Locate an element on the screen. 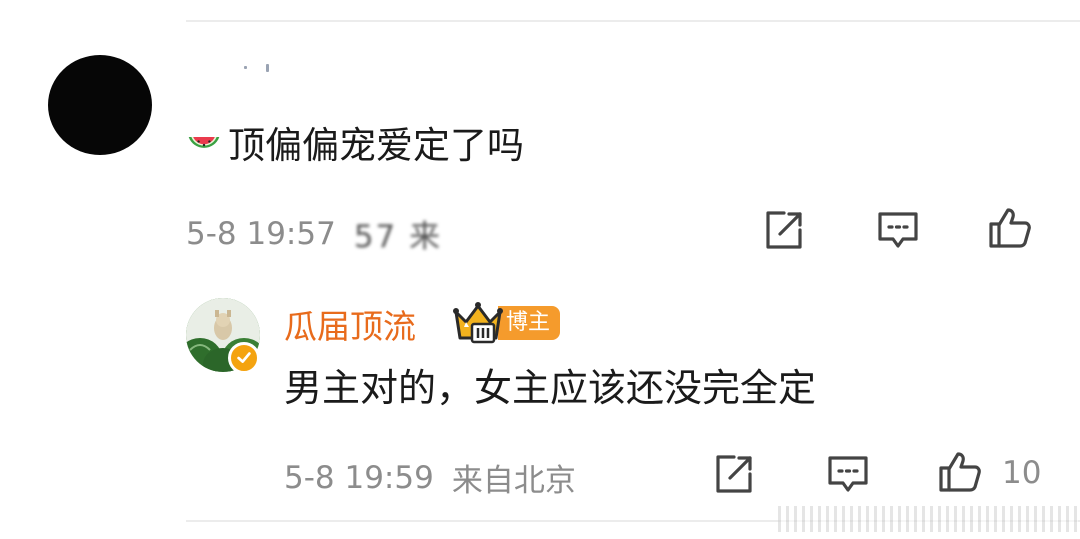 Image resolution: width=1080 pixels, height=539 pixels. reply-location: 来自北京 is located at coordinates (513, 481).